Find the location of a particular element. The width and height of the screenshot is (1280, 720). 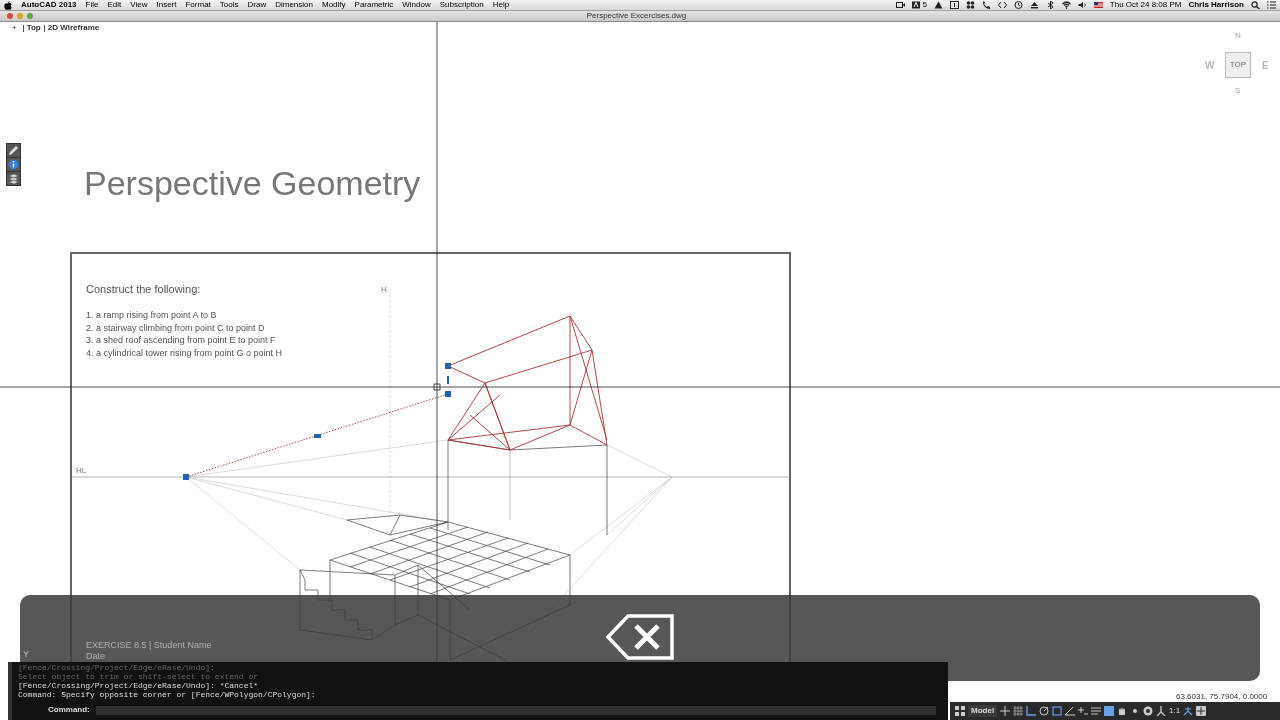

menu-item: Modify is located at coordinates (334, 5).